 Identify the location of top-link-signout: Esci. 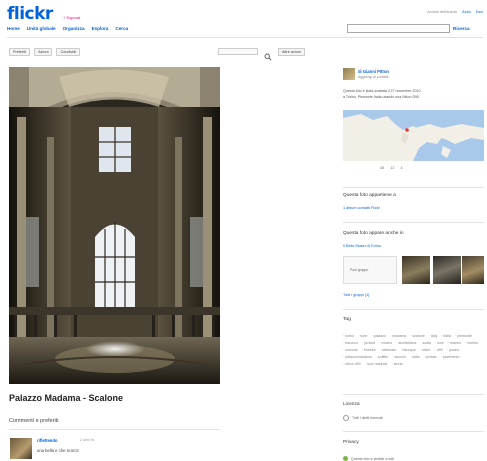
(479, 12).